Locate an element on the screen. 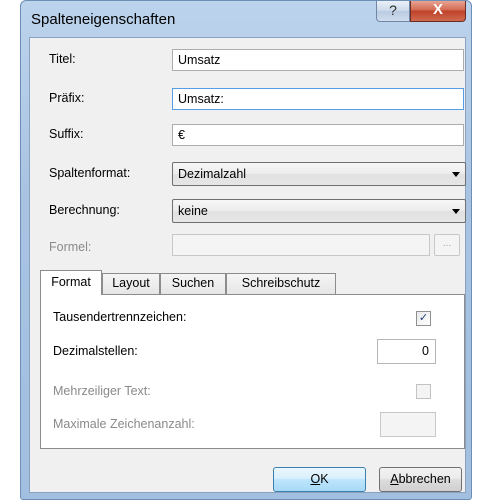 This screenshot has width=479, height=503. berechnung-value: keine is located at coordinates (193, 211).